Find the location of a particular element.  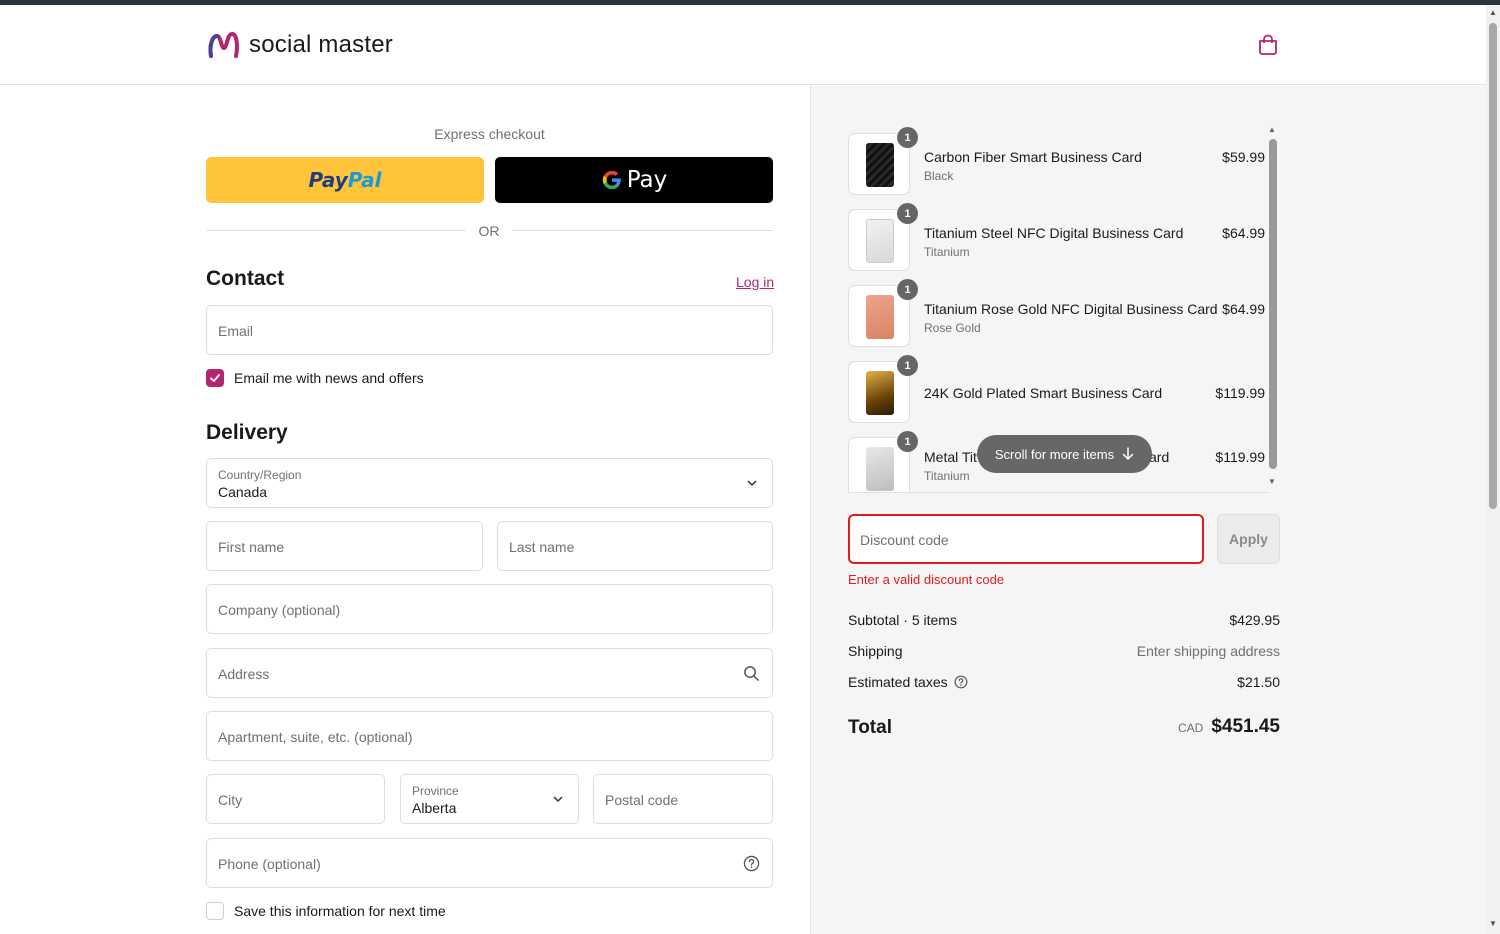

logo-mark-icon is located at coordinates (223, 44).